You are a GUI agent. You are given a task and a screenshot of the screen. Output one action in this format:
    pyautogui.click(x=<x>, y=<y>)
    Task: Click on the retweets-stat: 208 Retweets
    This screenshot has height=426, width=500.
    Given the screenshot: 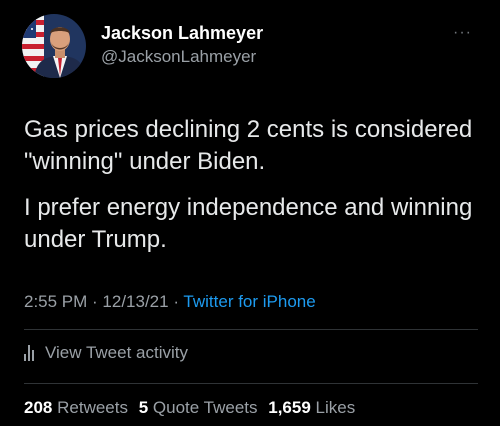 What is the action you would take?
    pyautogui.click(x=76, y=407)
    